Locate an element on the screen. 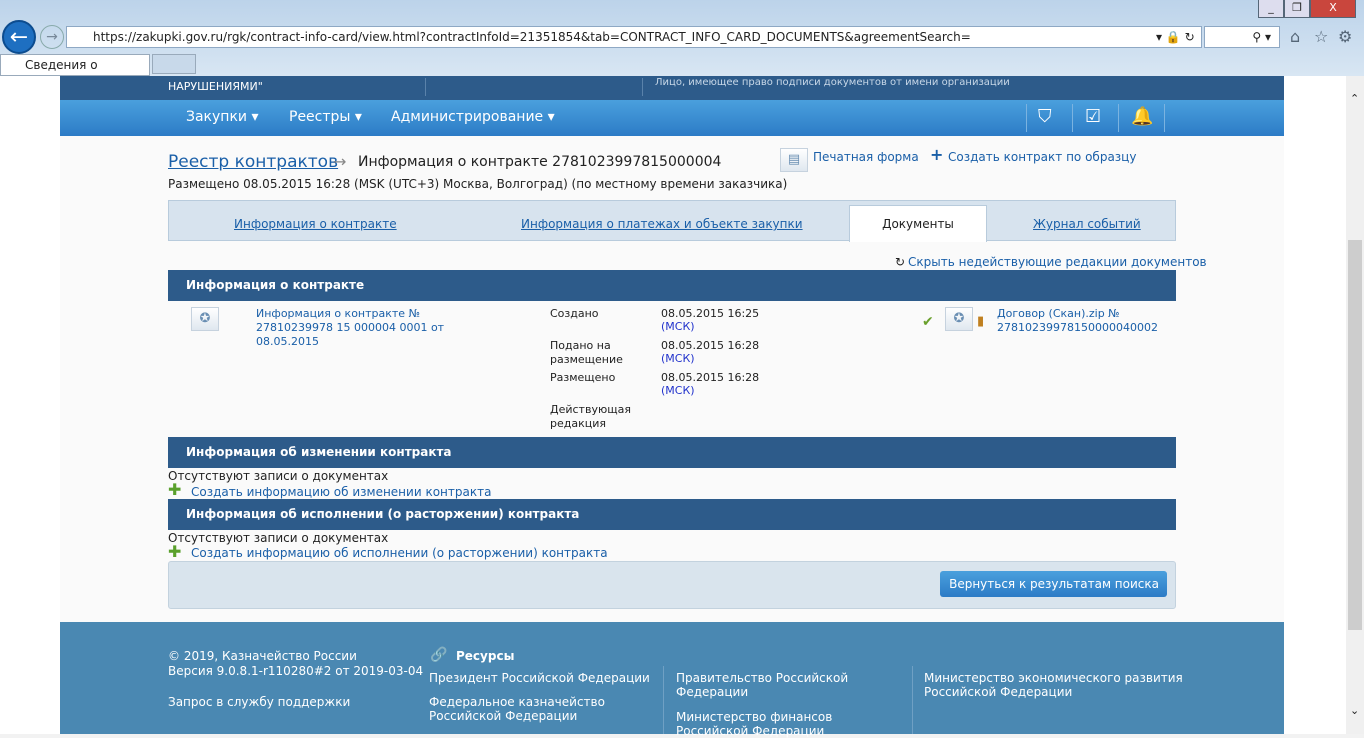 This screenshot has width=1364, height=738. footer-link: Правительство Российской Федерации is located at coordinates (776, 685).